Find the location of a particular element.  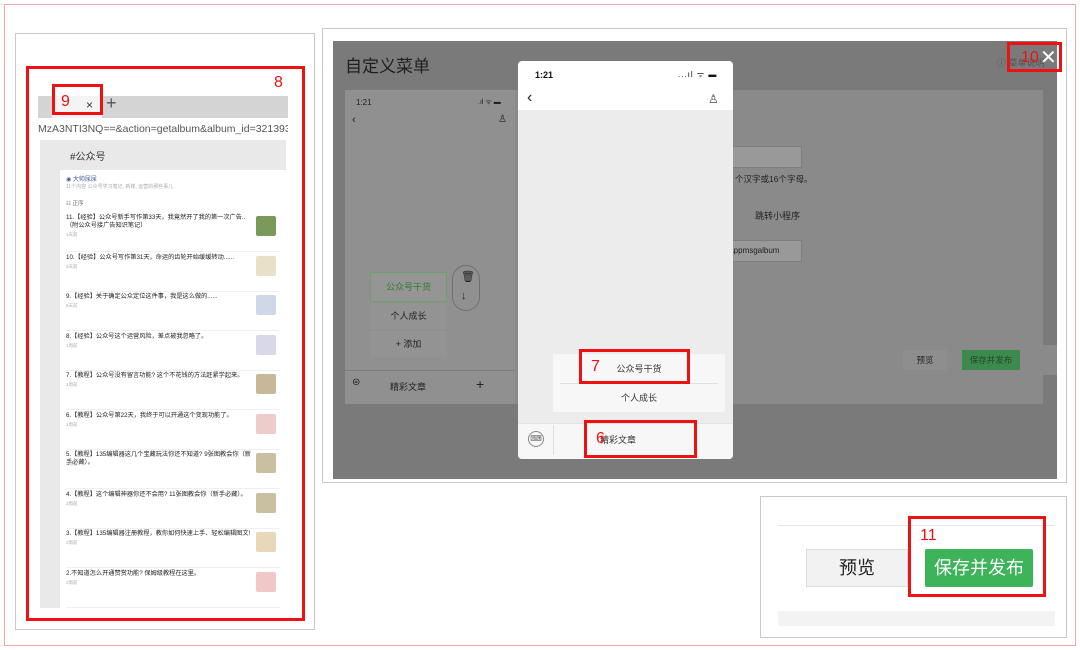

back-icon: ‹ is located at coordinates (529, 98).